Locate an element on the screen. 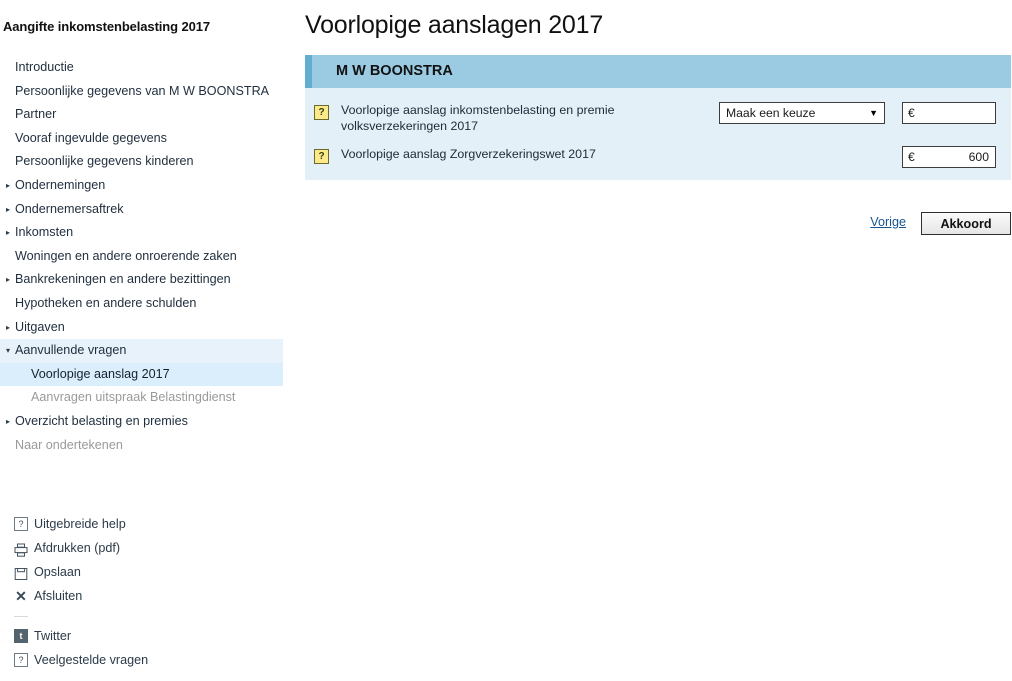 This screenshot has height=681, width=1012. page-title: Voorlopige aanslagen 2017 is located at coordinates (454, 25).